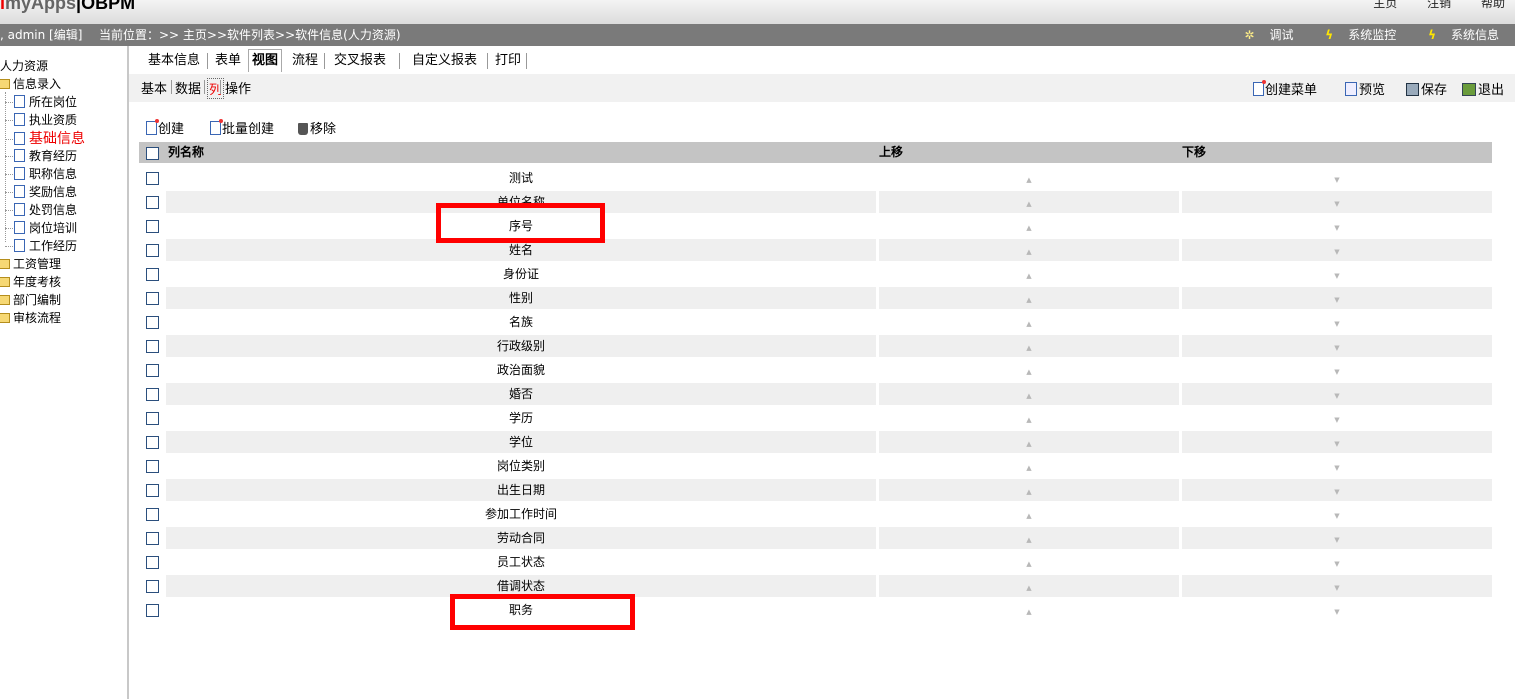 The width and height of the screenshot is (1515, 699). What do you see at coordinates (242, 127) in the screenshot?
I see `batch-create-button: 批量创建` at bounding box center [242, 127].